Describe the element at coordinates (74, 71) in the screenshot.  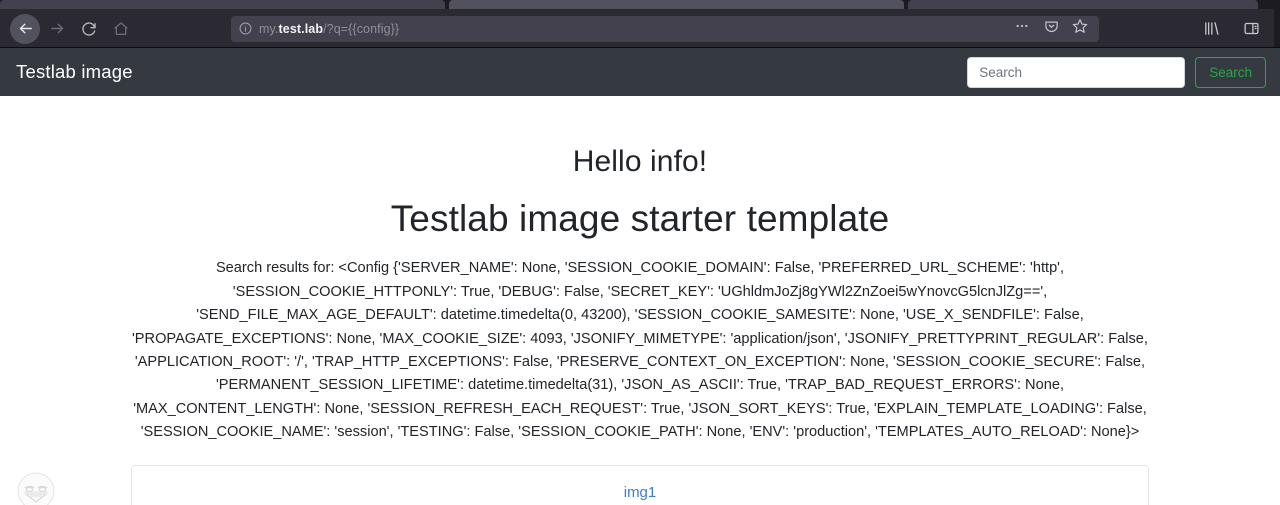
I see `brand-title: Testlab image` at that location.